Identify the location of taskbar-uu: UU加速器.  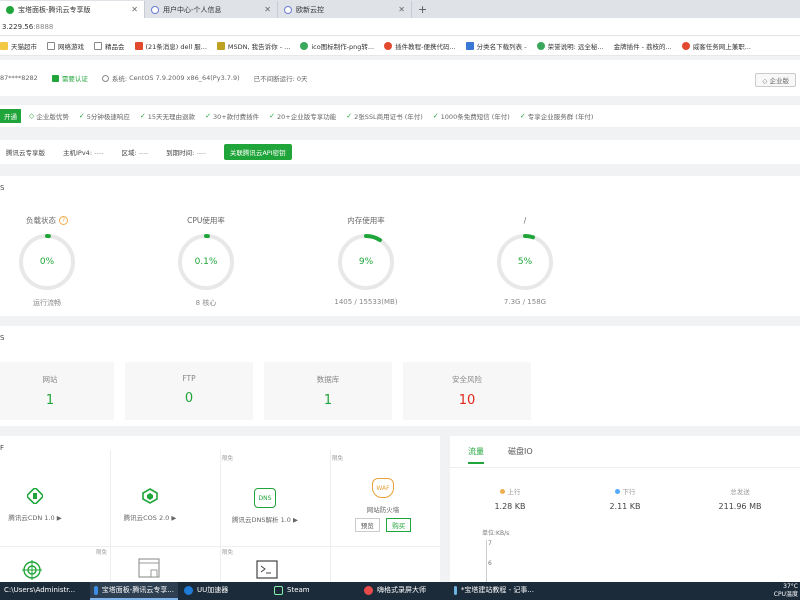
(224, 591).